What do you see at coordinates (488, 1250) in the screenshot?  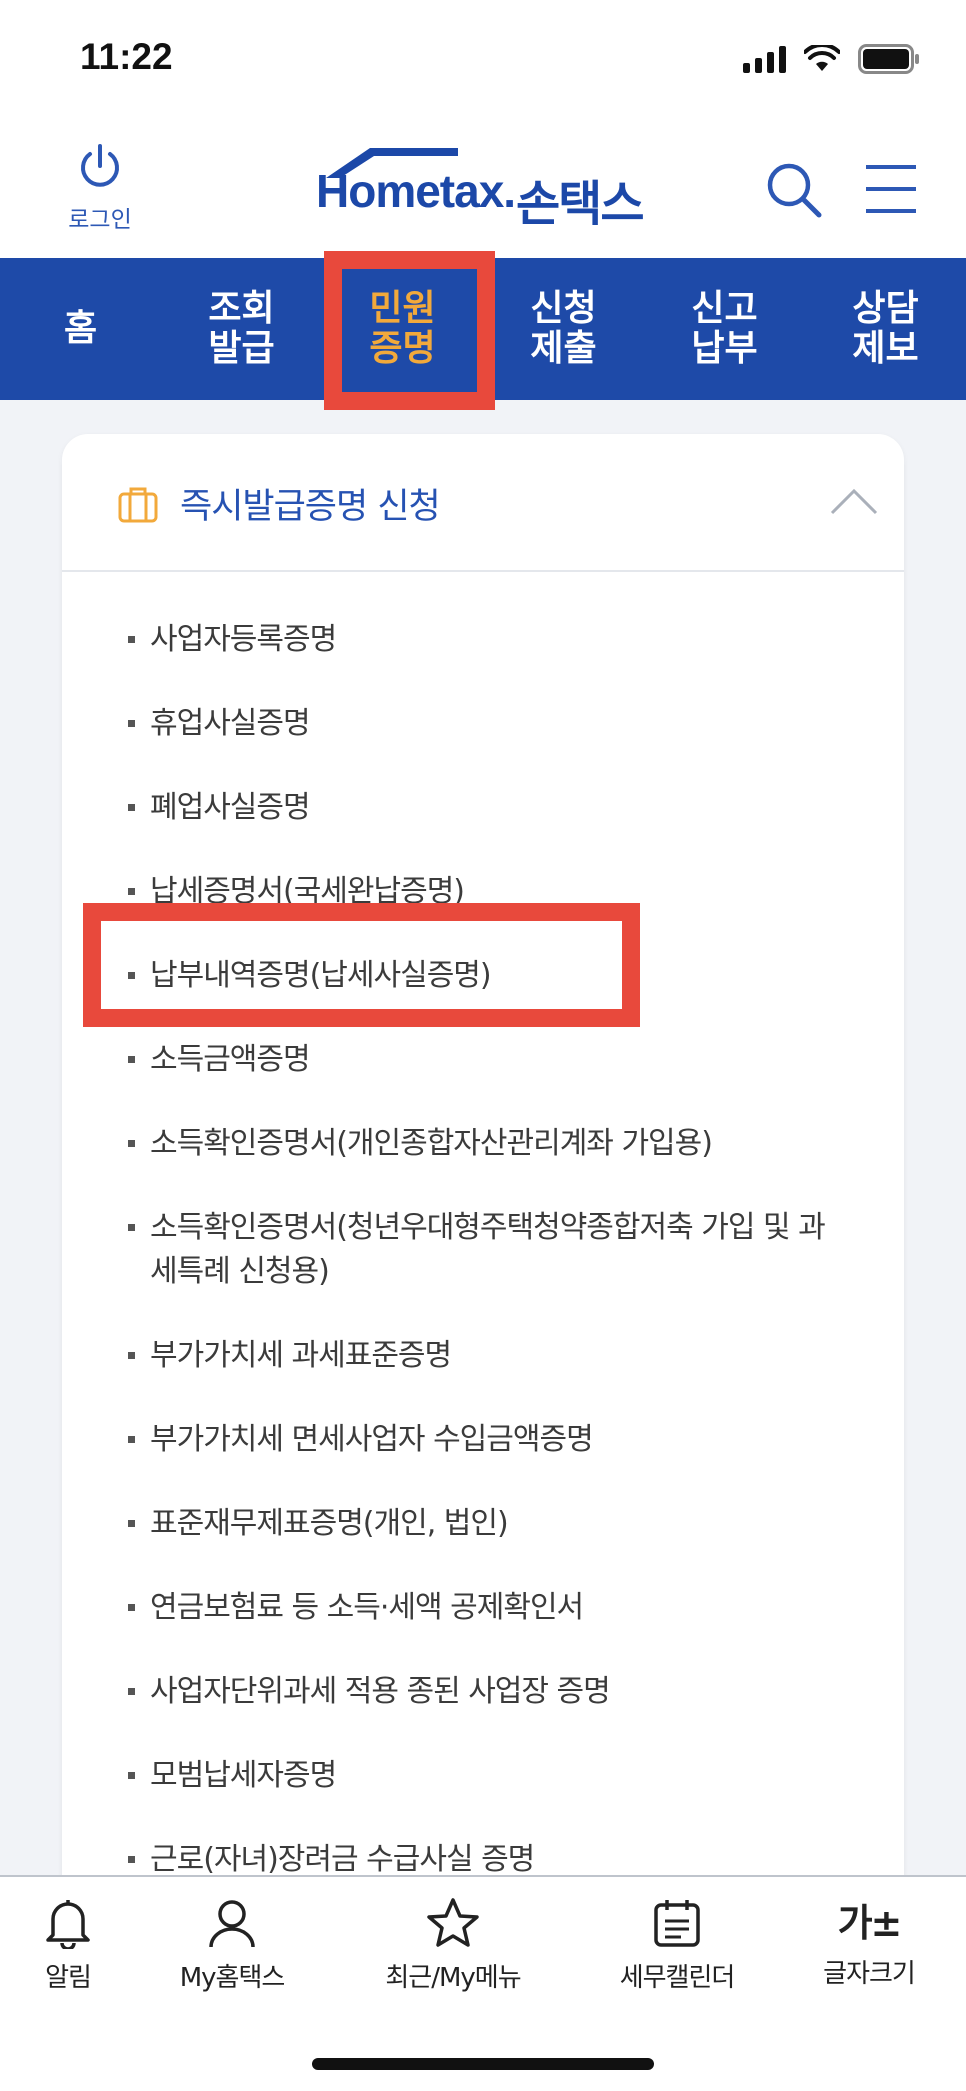 I see `list-item: 소득확인증명서(청년우대형주택청약종합저축 가입 및 과세특례 신청용)` at bounding box center [488, 1250].